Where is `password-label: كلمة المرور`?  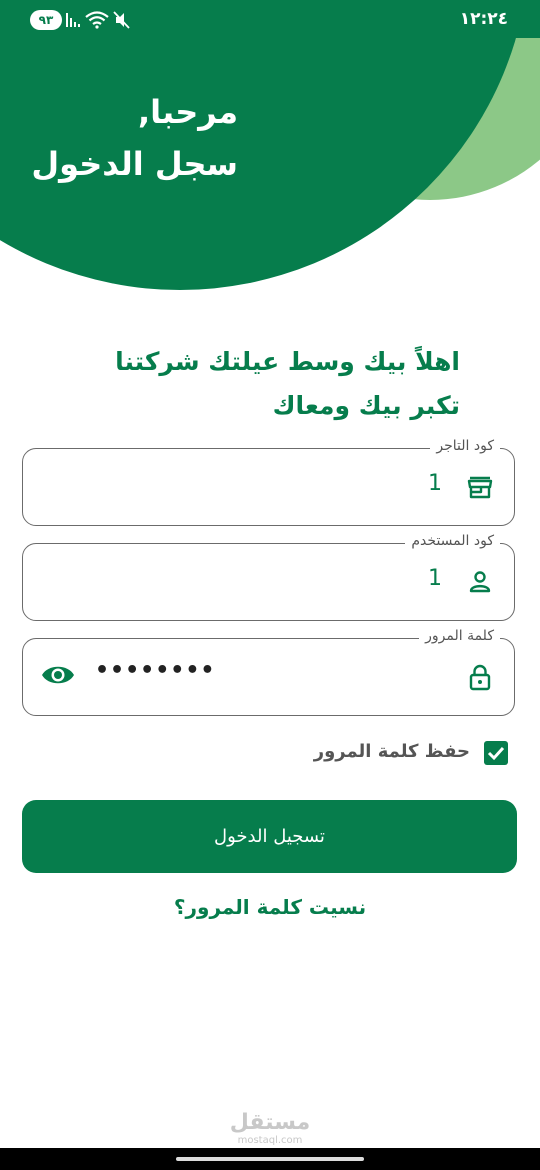
password-label: كلمة المرور is located at coordinates (459, 636).